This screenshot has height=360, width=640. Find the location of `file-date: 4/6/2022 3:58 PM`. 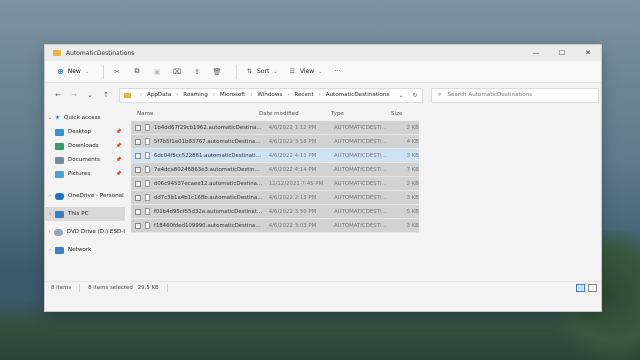

file-date: 4/6/2022 3:58 PM is located at coordinates (292, 141).